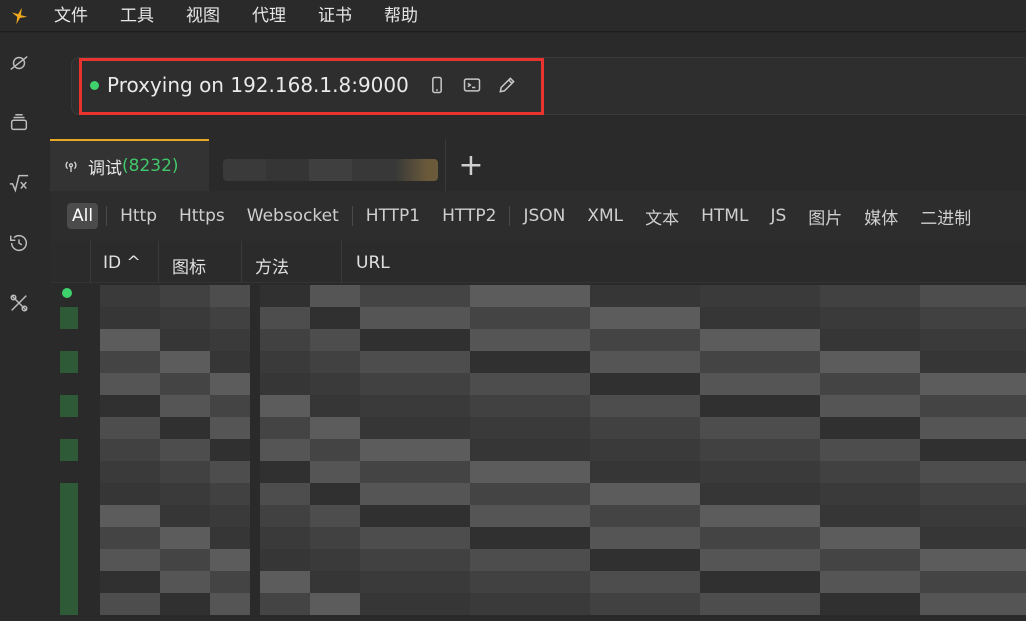 The width and height of the screenshot is (1026, 621). Describe the element at coordinates (825, 216) in the screenshot. I see `filter-image: 图片` at that location.